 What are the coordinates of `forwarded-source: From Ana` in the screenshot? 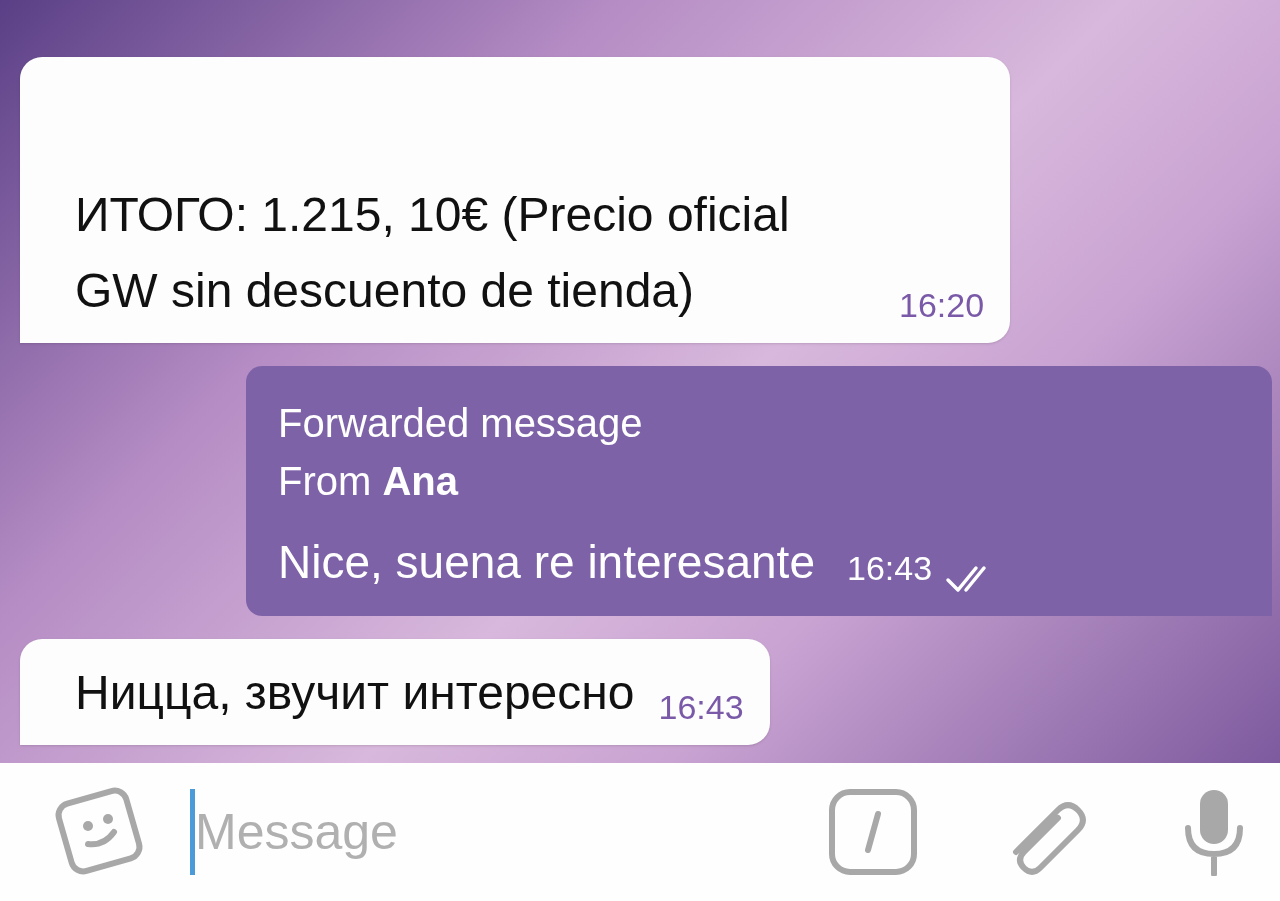 It's located at (369, 481).